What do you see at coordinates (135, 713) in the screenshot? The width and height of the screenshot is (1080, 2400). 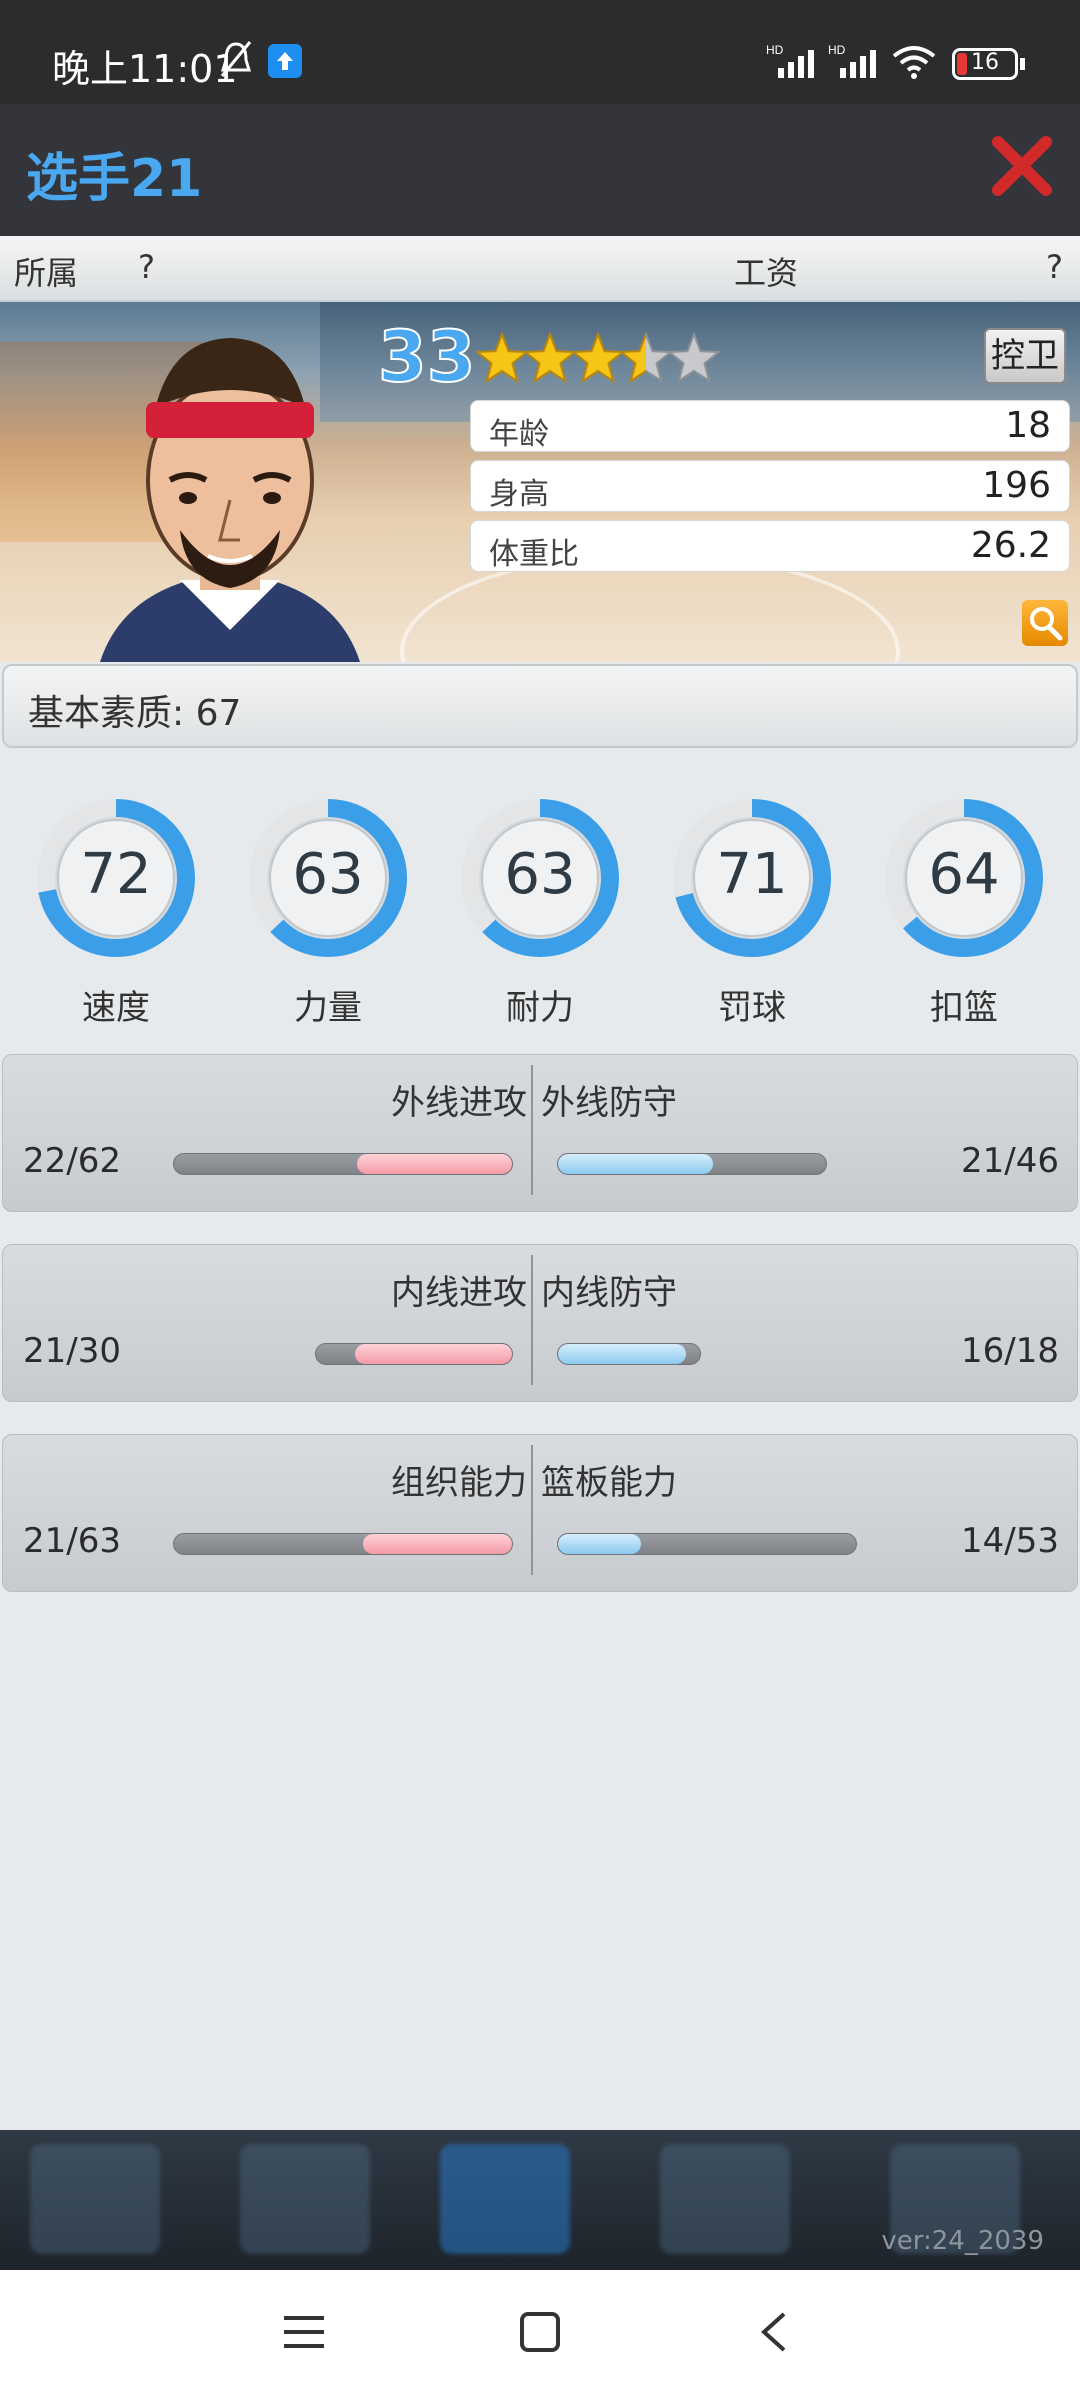 I see `base-quality-text: 基本素质: 67` at bounding box center [135, 713].